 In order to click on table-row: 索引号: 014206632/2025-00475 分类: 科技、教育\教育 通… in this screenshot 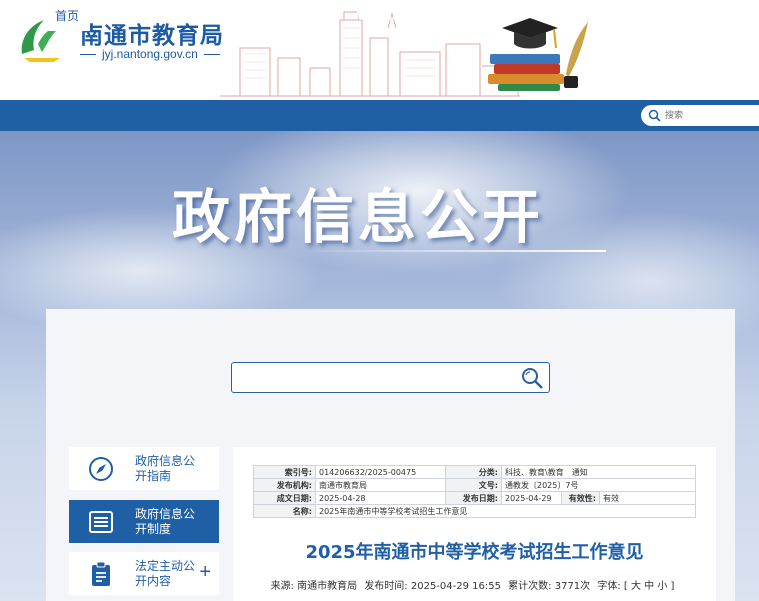, I will do `click(474, 472)`.